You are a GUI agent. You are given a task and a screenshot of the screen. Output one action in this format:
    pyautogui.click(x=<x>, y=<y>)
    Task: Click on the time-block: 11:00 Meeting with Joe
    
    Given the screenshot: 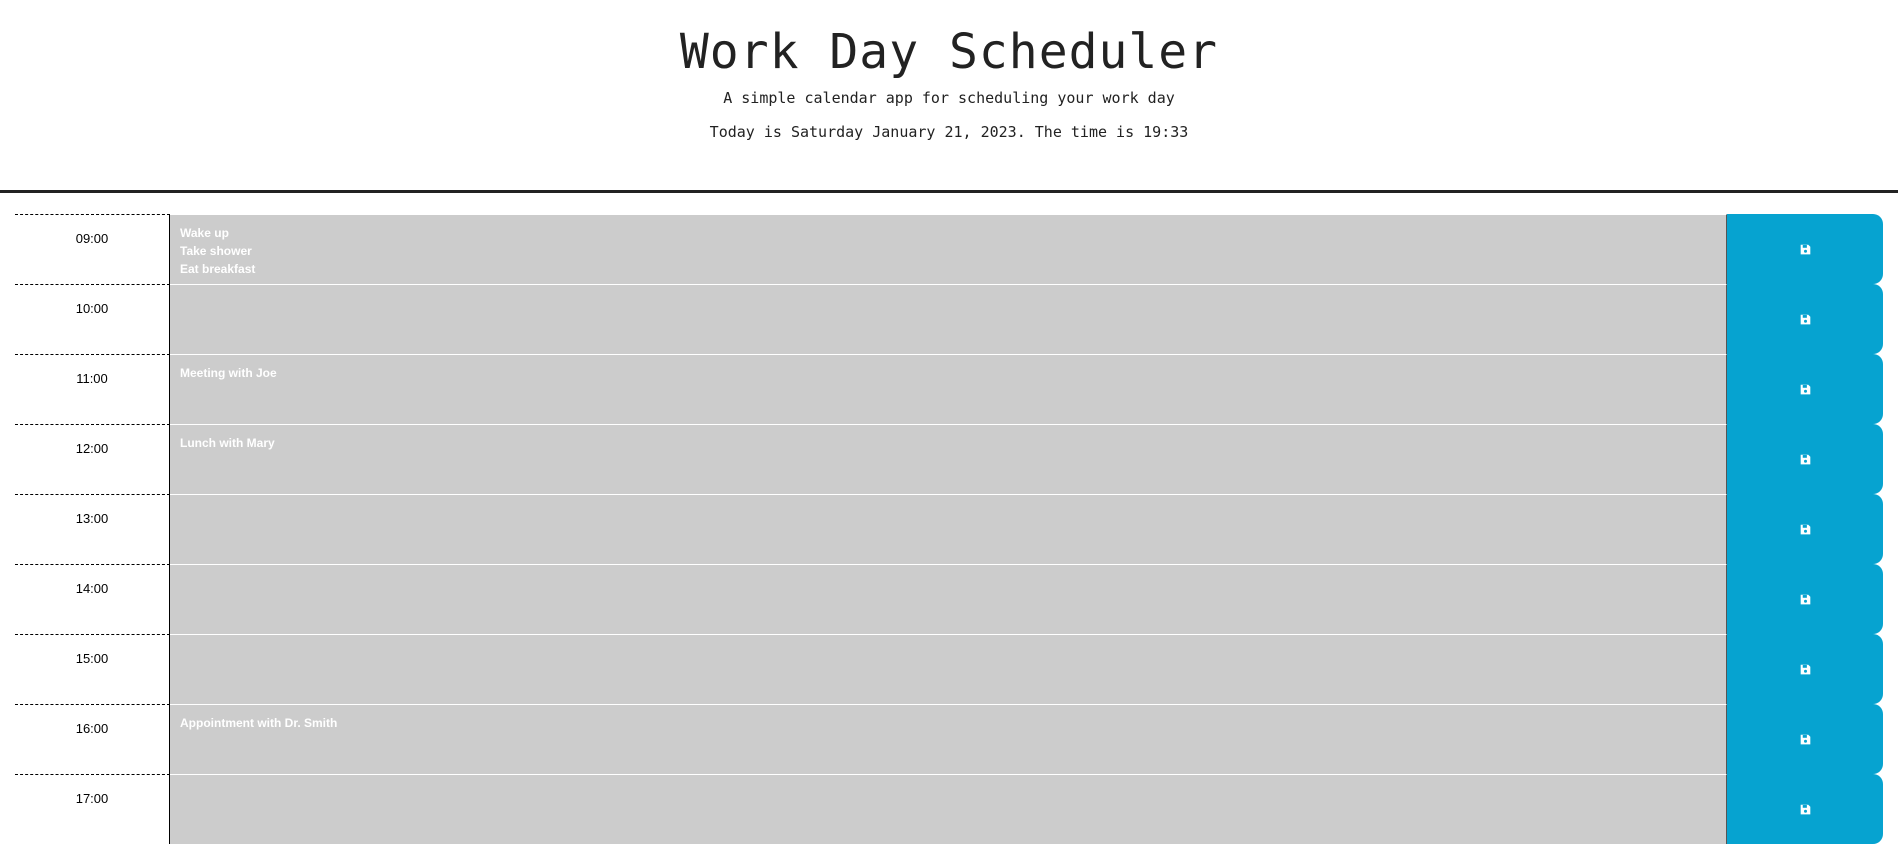 What is the action you would take?
    pyautogui.click(x=949, y=389)
    